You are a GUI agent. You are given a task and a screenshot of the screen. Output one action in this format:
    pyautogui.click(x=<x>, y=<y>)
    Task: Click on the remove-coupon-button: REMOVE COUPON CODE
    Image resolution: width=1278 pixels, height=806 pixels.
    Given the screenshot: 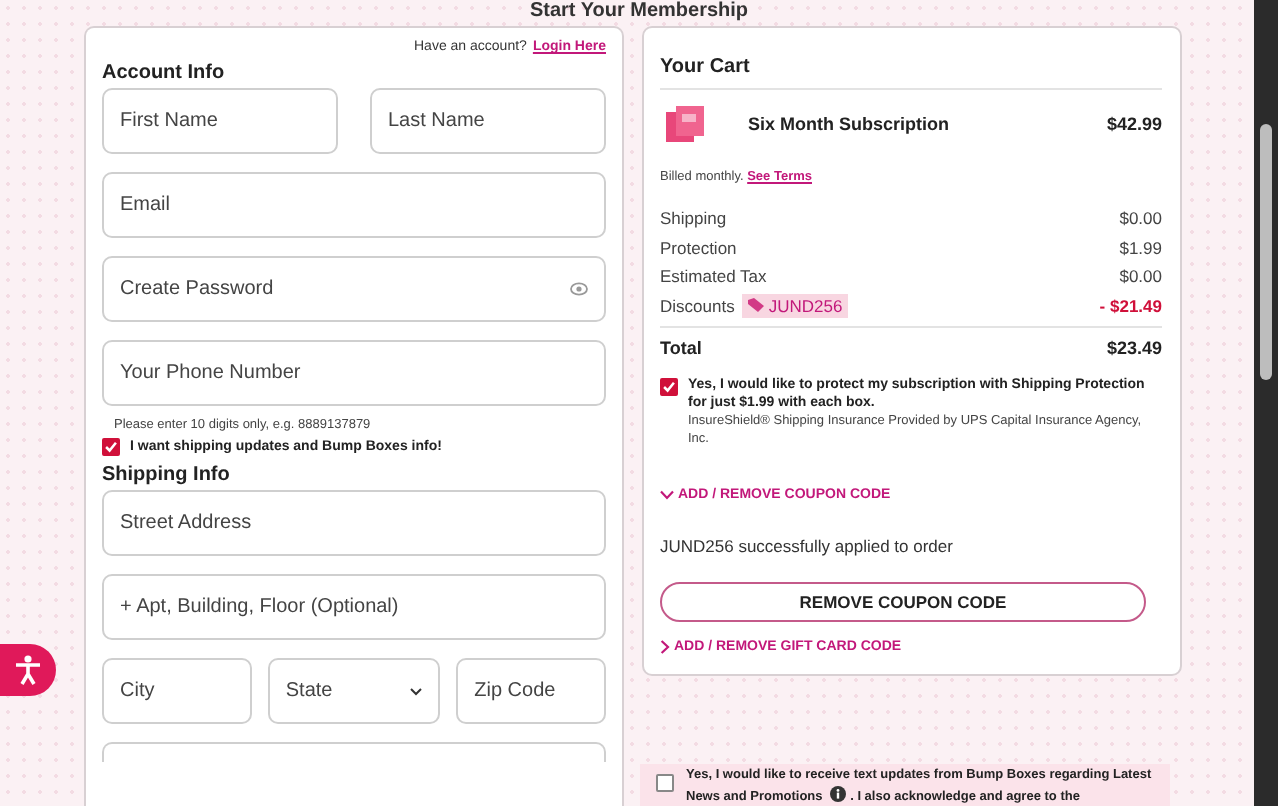 What is the action you would take?
    pyautogui.click(x=903, y=602)
    